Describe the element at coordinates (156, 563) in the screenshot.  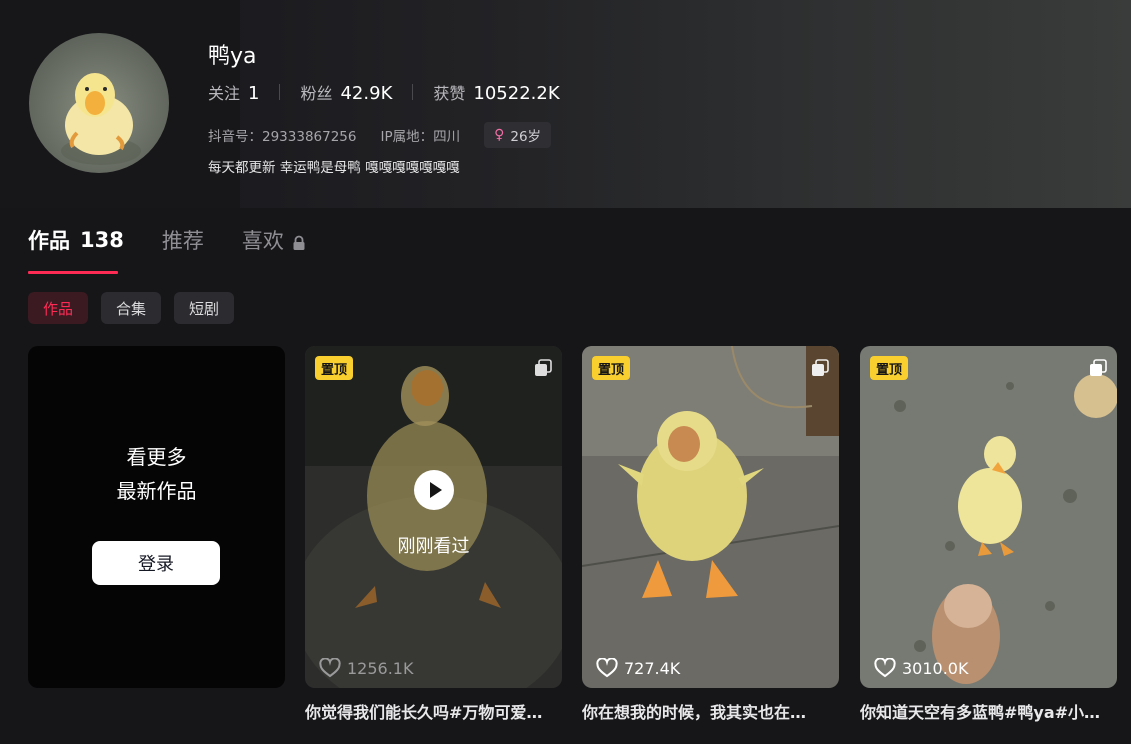
I see `login-button: 登录` at that location.